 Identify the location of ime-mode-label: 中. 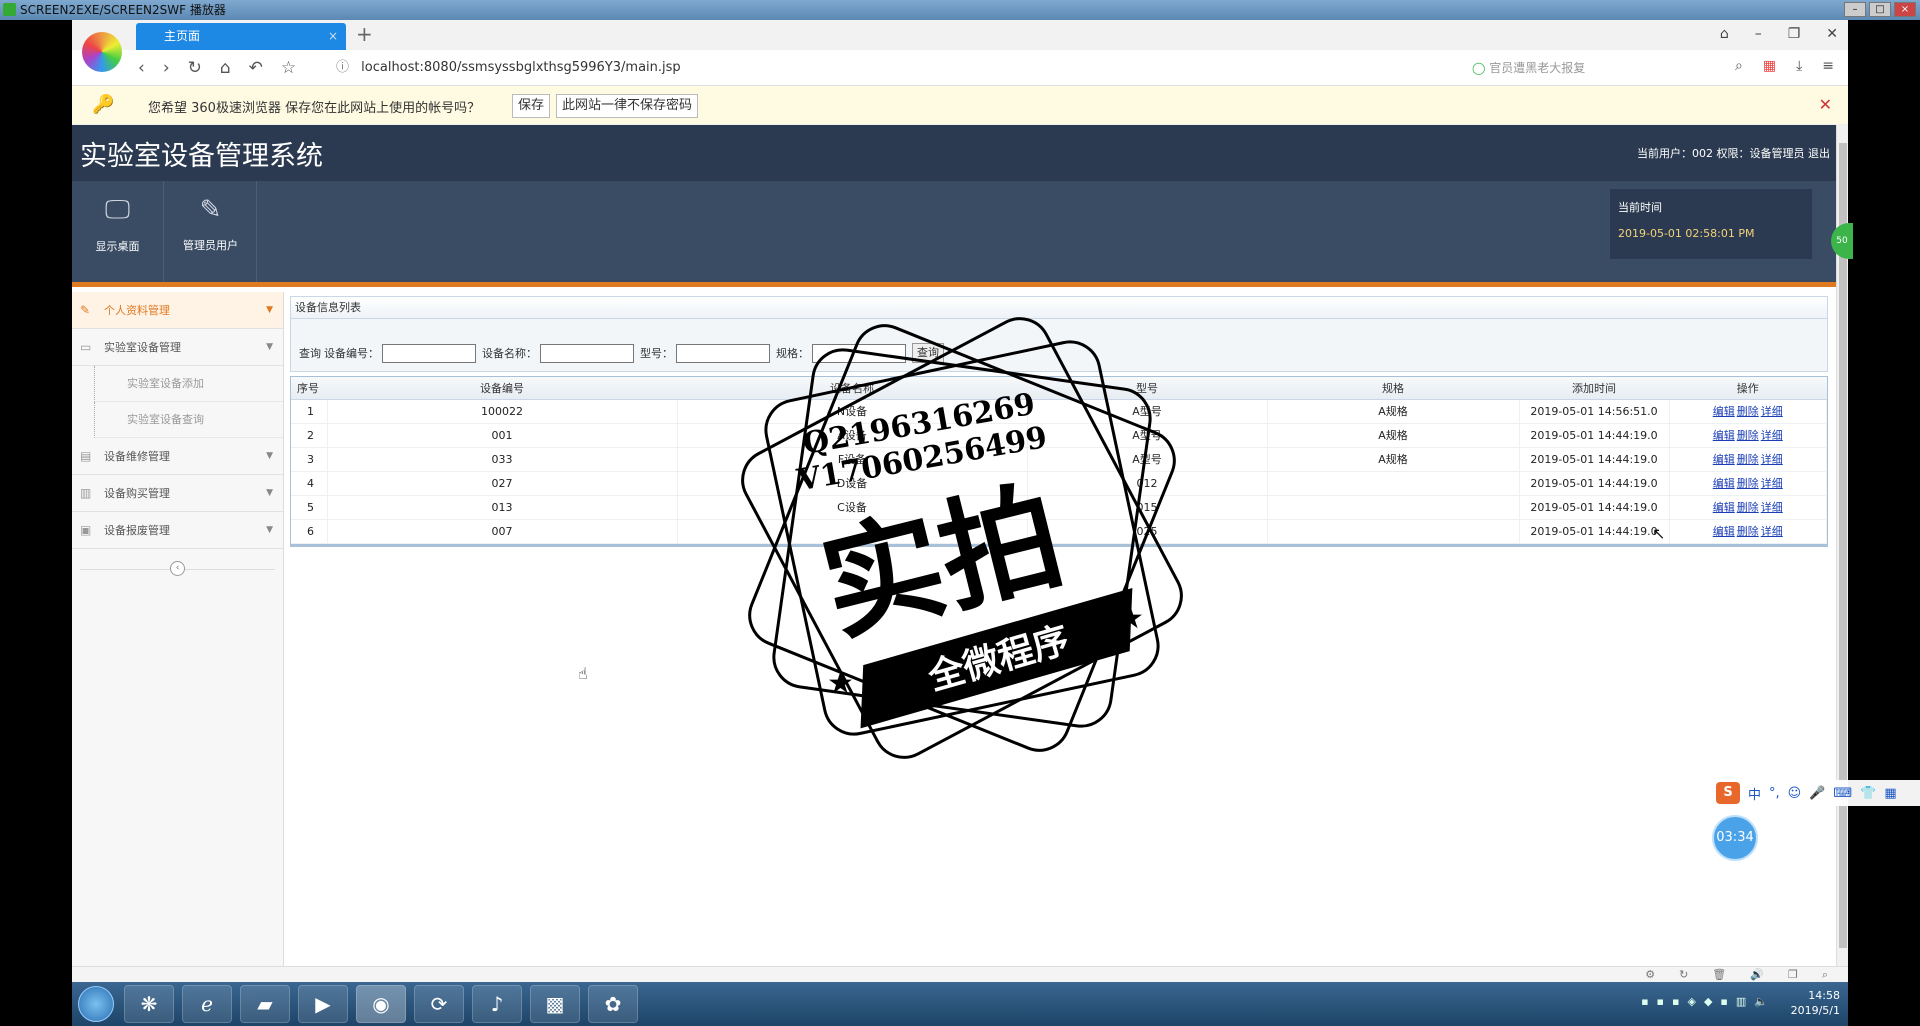
(1754, 793).